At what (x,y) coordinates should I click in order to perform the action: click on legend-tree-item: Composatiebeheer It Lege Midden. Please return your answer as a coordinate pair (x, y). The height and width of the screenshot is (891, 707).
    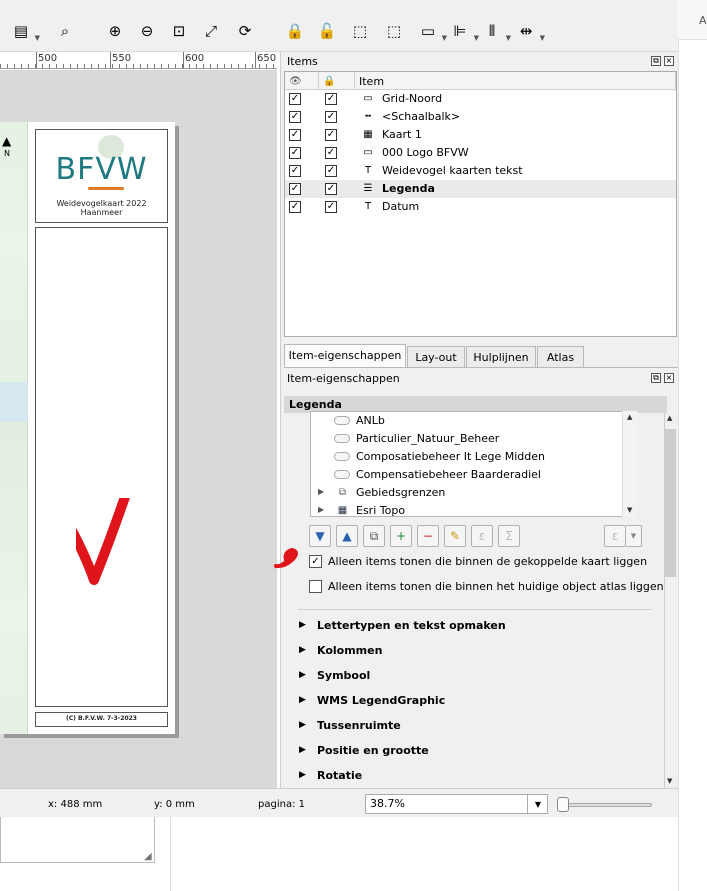
    Looking at the image, I should click on (471, 457).